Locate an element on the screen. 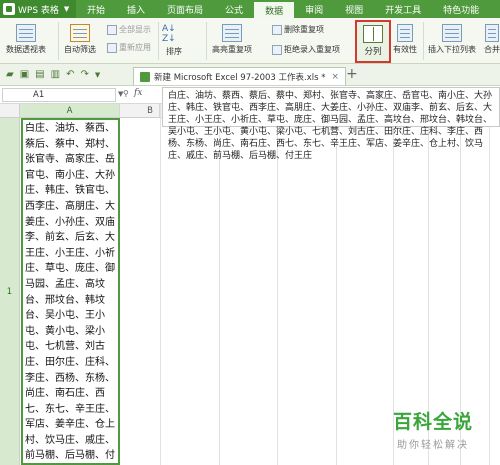  watermark-title: 百科全说 is located at coordinates (432, 422).